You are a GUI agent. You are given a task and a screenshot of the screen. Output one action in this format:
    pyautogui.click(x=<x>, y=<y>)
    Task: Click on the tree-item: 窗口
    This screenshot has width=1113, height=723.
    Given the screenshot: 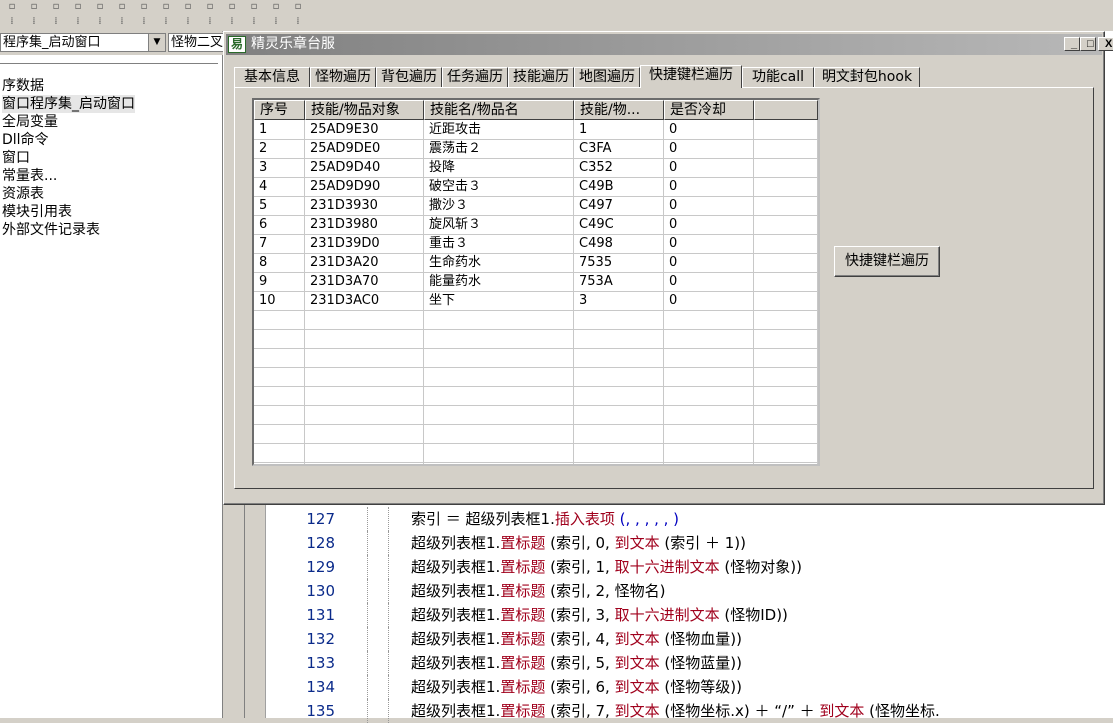 What is the action you would take?
    pyautogui.click(x=16, y=158)
    